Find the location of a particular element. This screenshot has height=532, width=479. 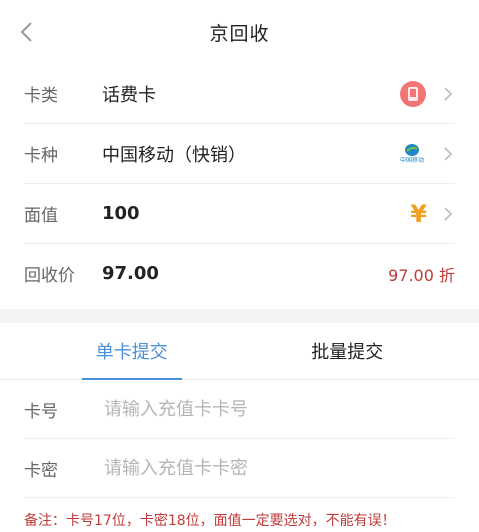

chevron-left-icon is located at coordinates (26, 32).